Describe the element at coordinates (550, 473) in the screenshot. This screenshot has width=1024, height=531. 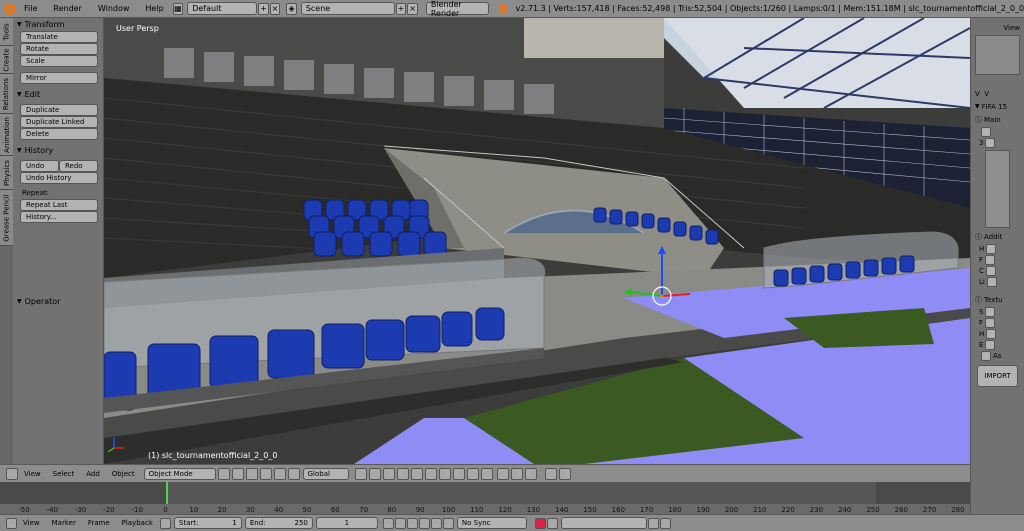
I see `render-preview-icon` at that location.